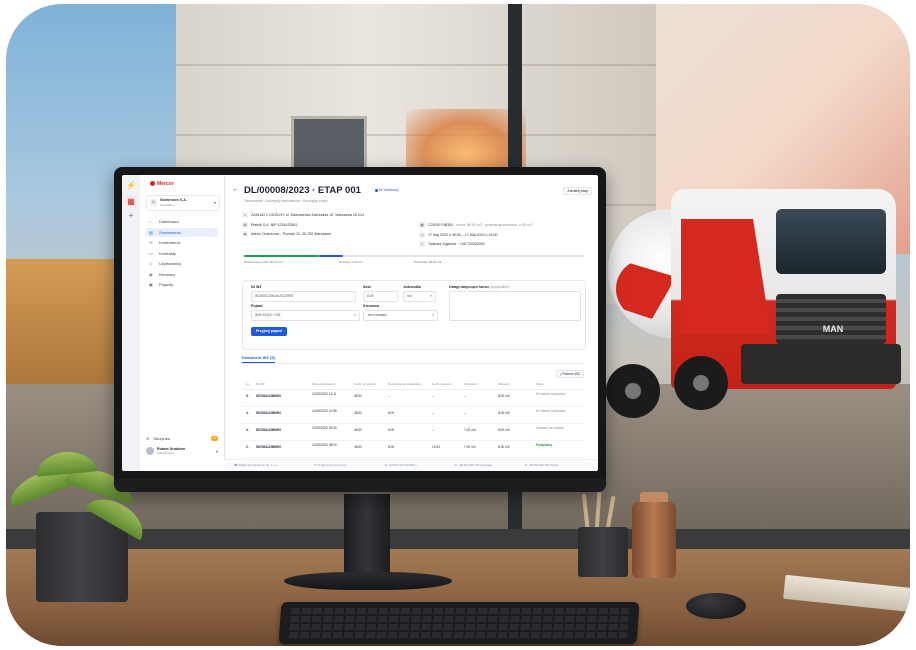 The width and height of the screenshot is (916, 650). What do you see at coordinates (150, 451) in the screenshot?
I see `avatar` at bounding box center [150, 451].